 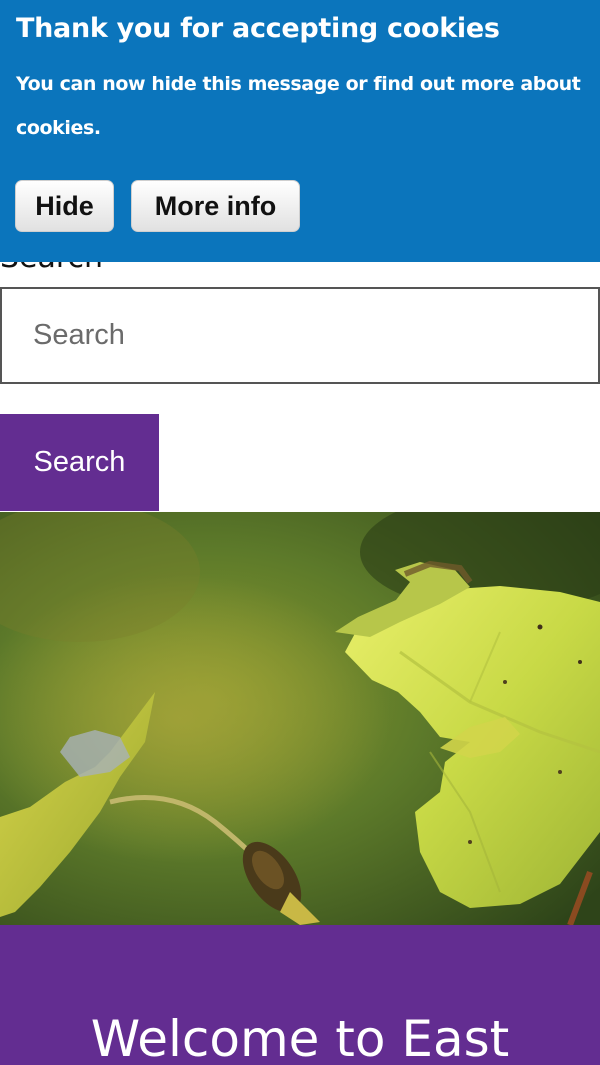 I want to click on search-input, so click(x=300, y=335).